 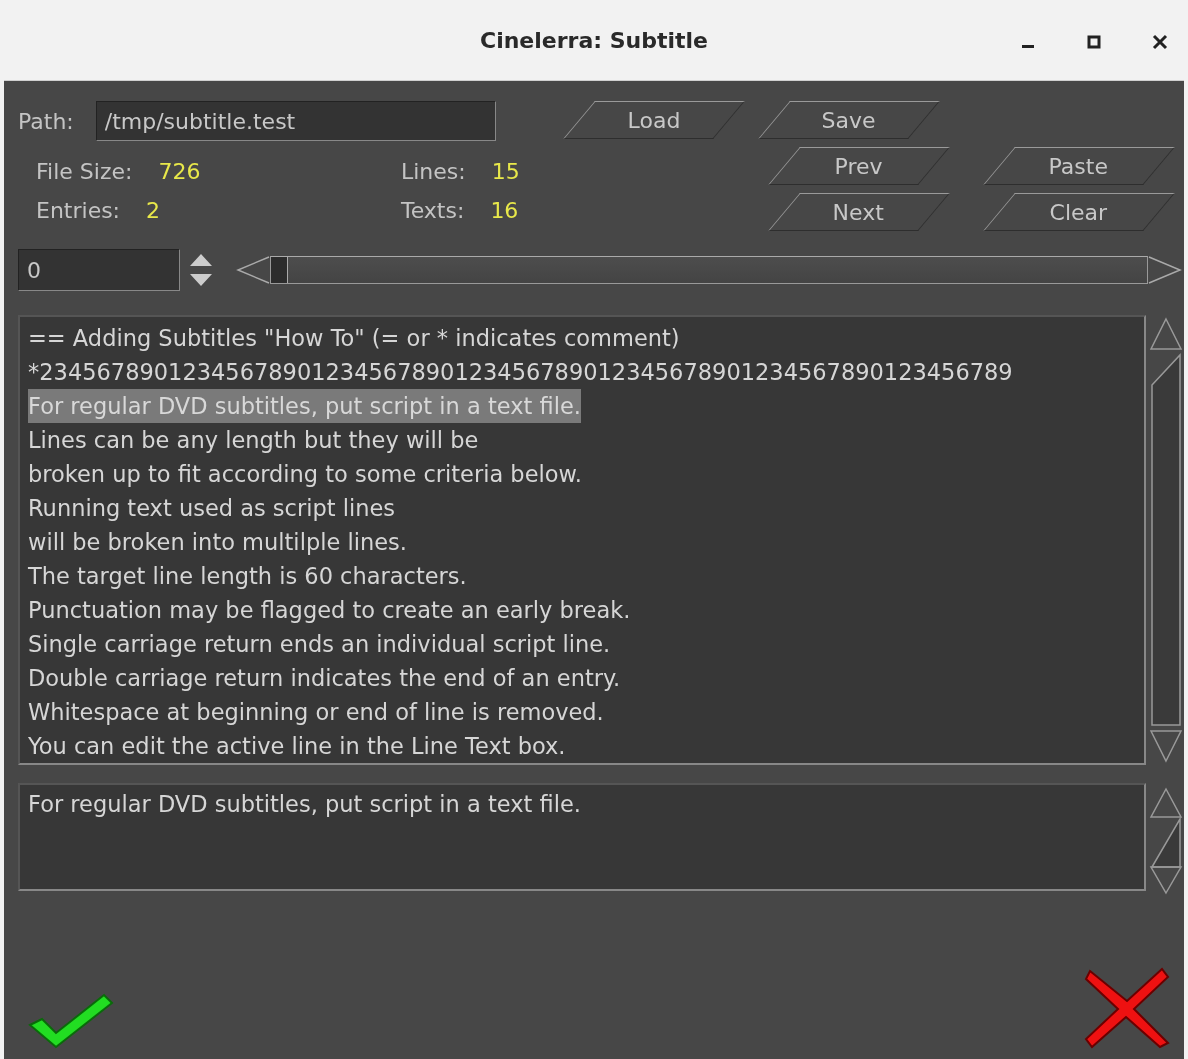 I want to click on ok-check-icon, so click(x=71, y=1020).